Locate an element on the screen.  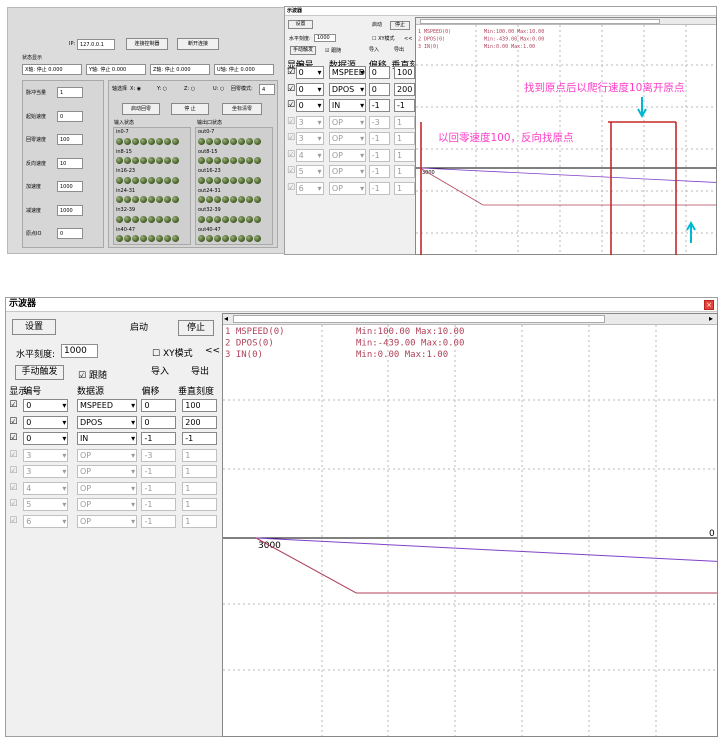
scrollbar-thumb-small is located at coordinates (540, 21).